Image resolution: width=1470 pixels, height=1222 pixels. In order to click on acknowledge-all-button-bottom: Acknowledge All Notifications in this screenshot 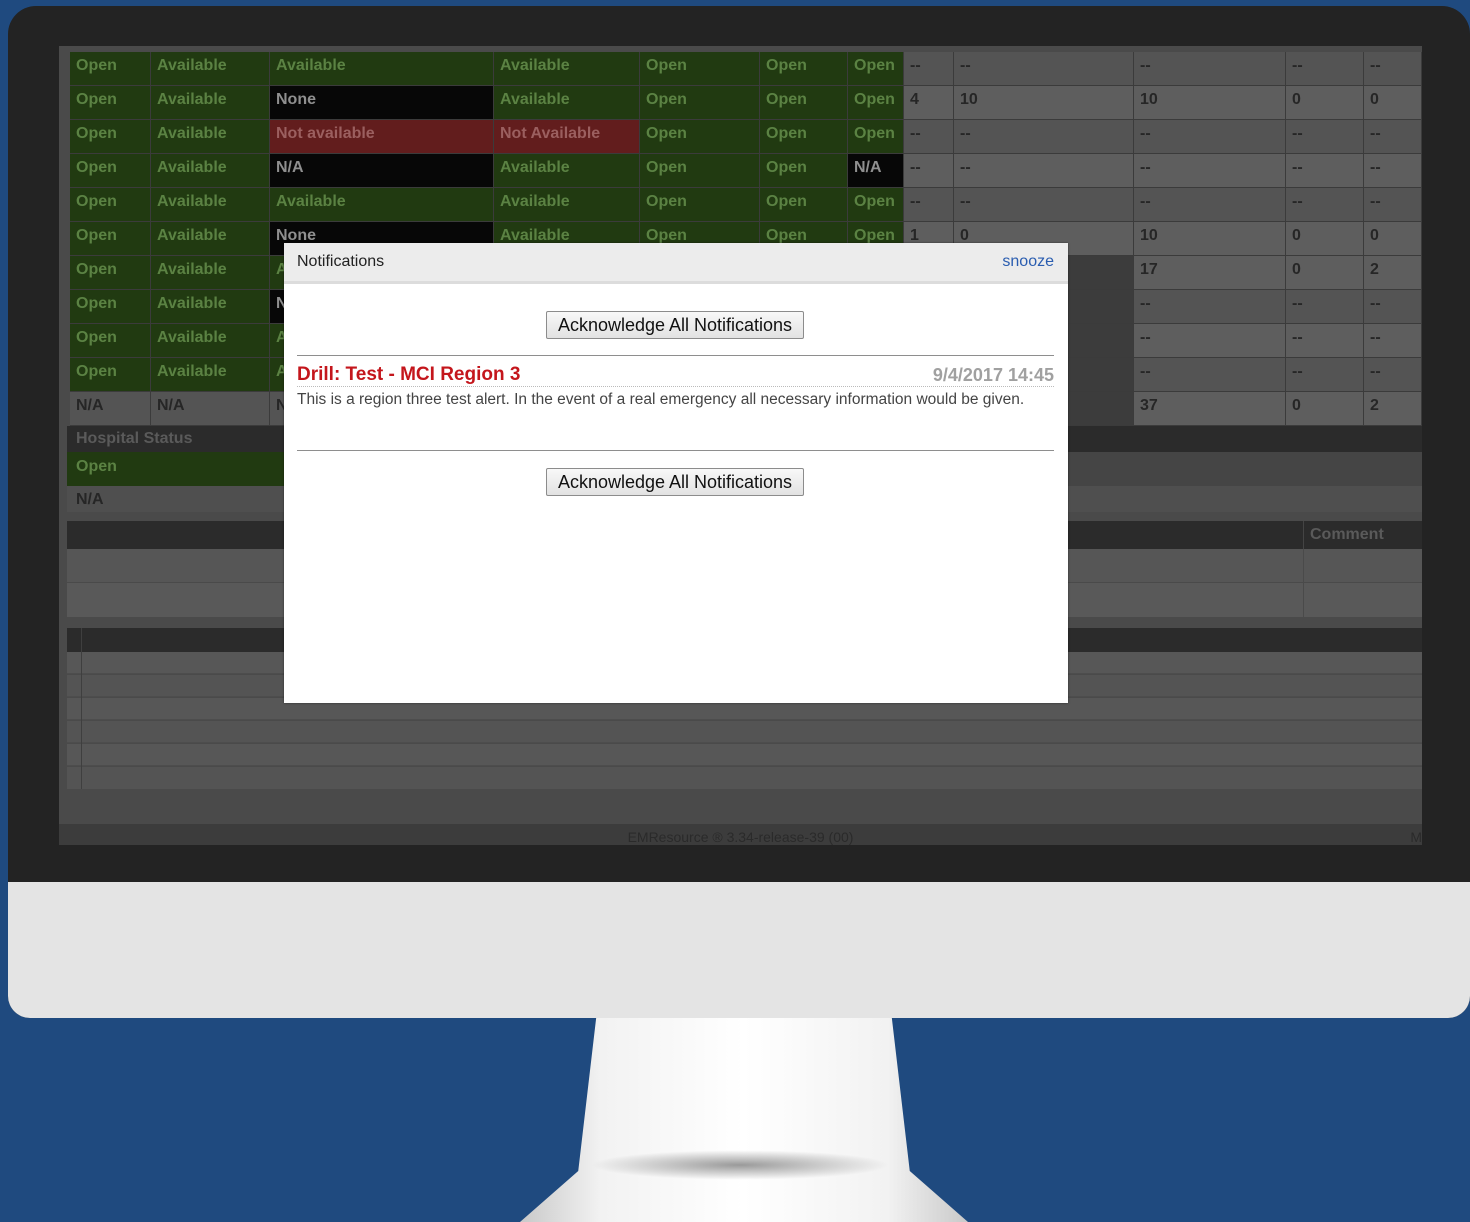, I will do `click(675, 482)`.